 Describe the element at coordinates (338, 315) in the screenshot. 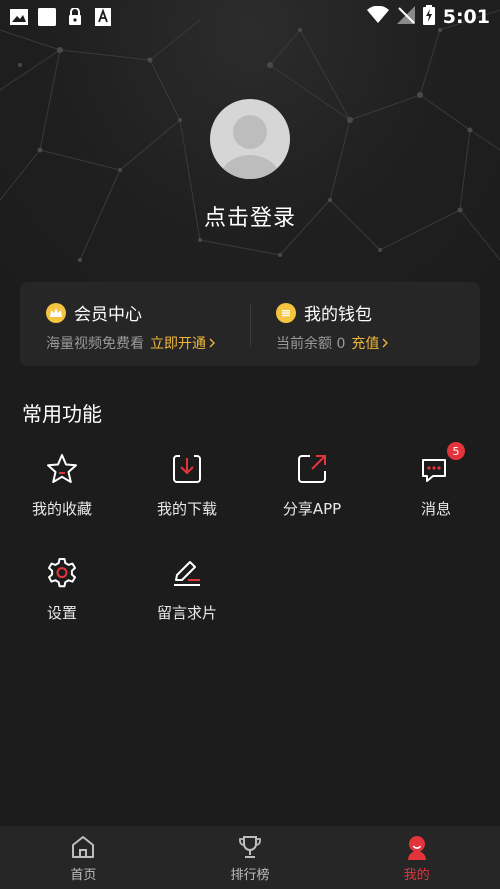

I see `wallet-label: 我的钱包` at that location.